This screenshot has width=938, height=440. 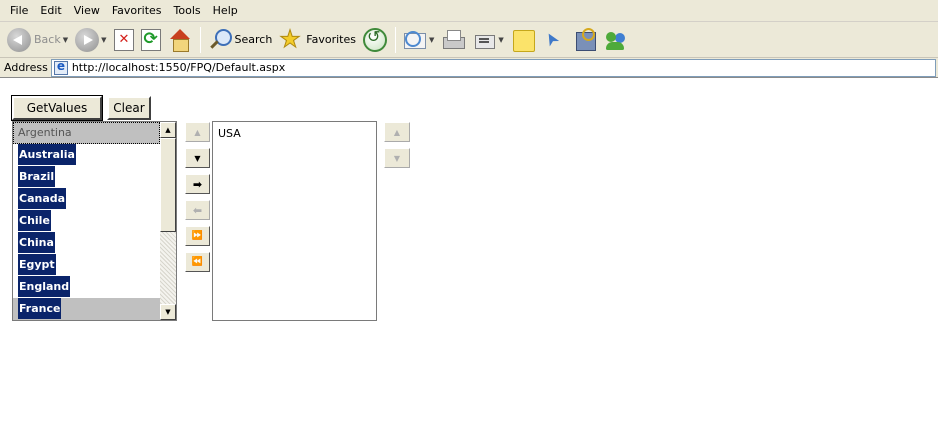 I want to click on home-icon, so click(x=180, y=40).